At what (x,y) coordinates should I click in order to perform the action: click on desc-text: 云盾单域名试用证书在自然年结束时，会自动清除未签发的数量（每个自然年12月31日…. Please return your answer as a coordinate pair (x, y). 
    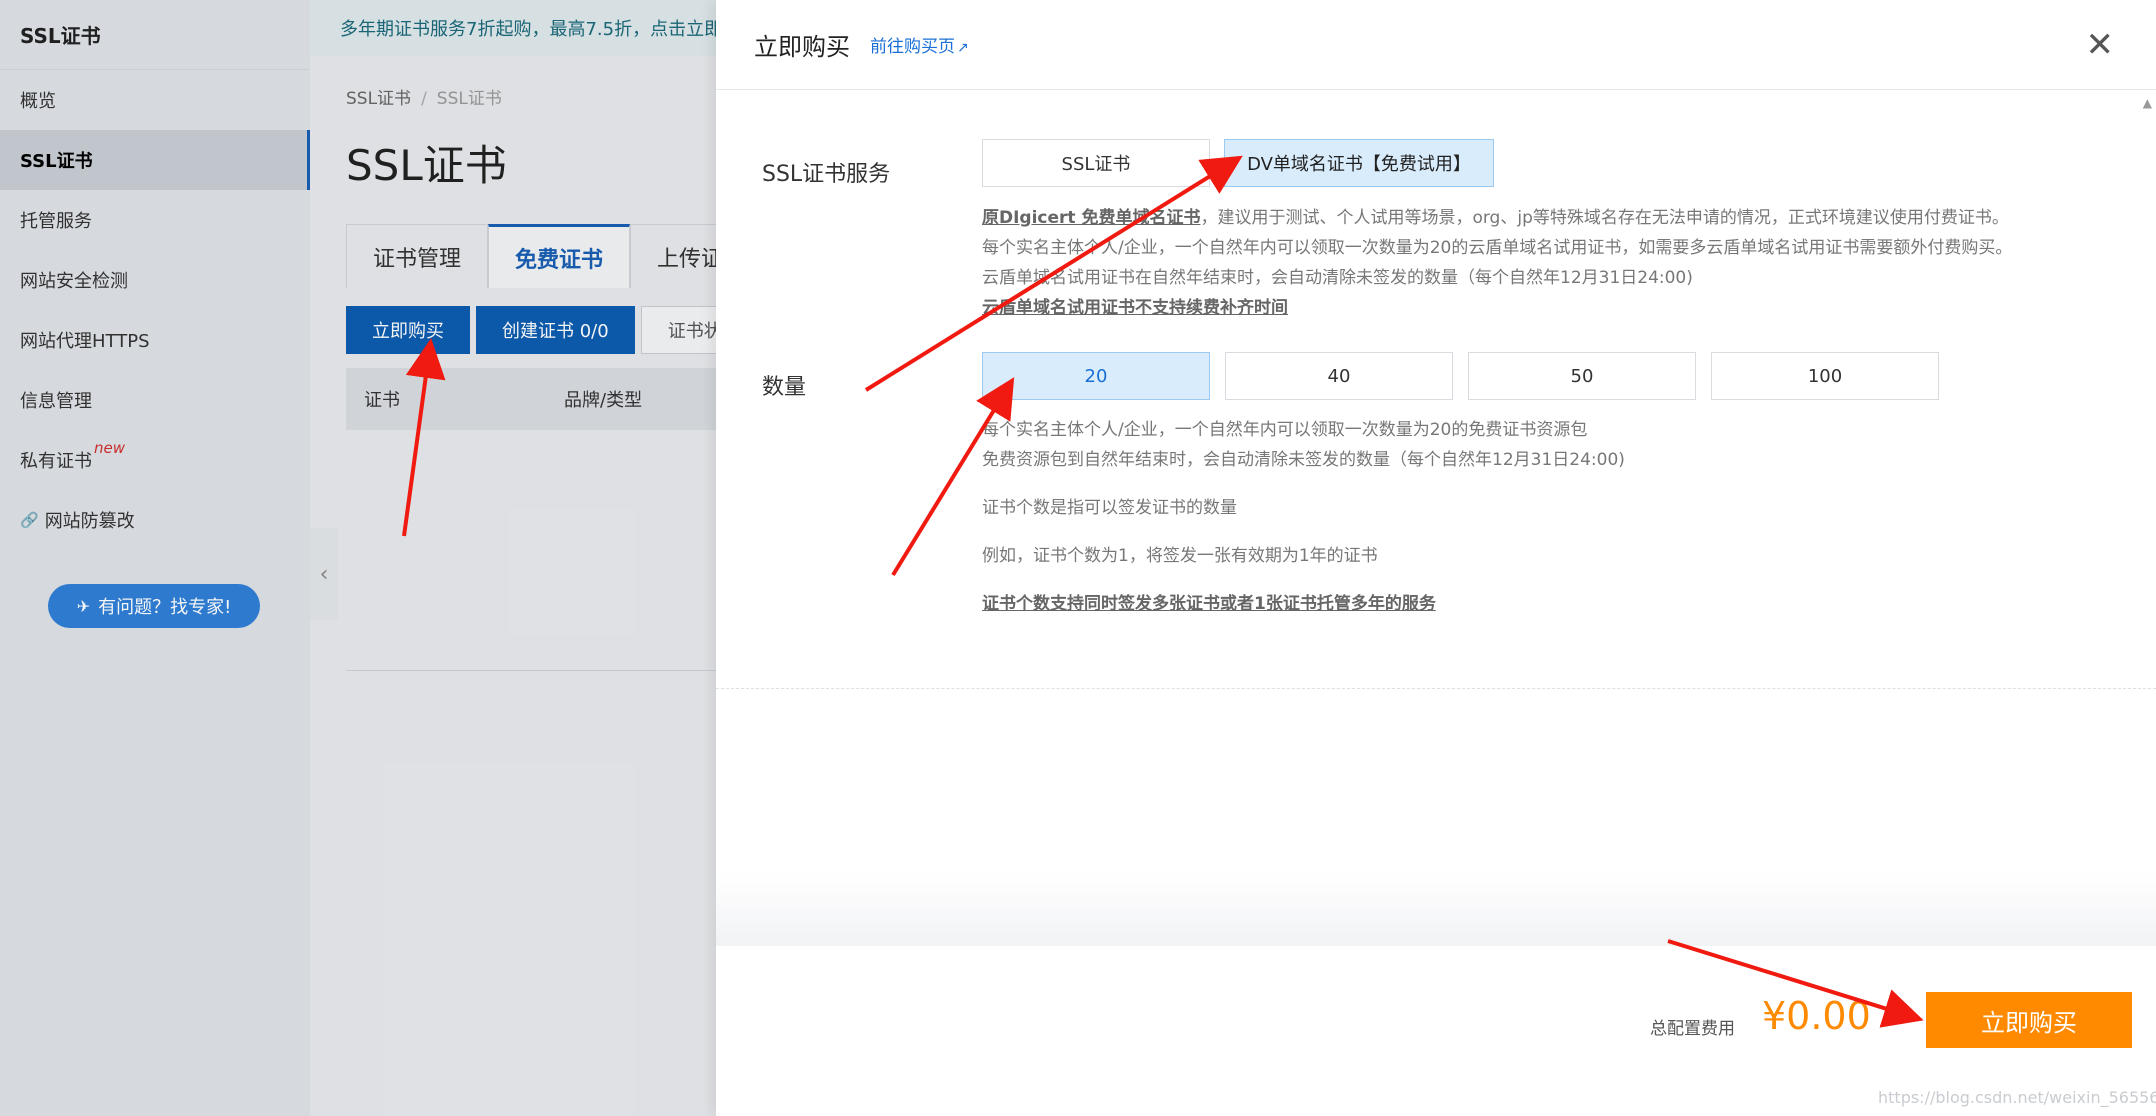
    Looking at the image, I should click on (1337, 278).